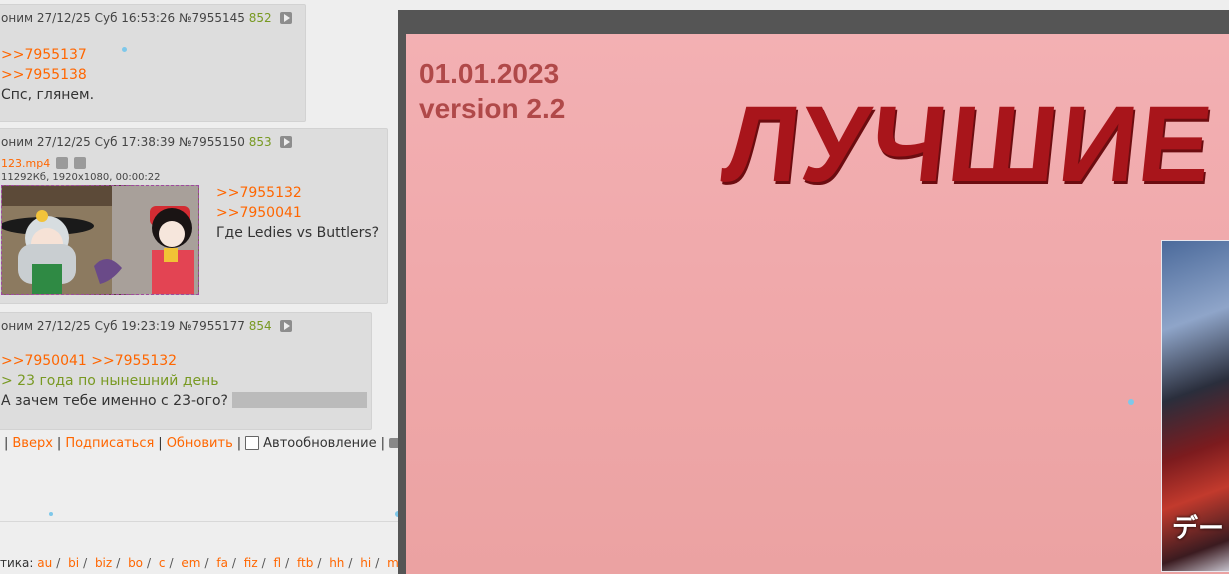  Describe the element at coordinates (62, 163) in the screenshot. I see `search-icon` at that location.